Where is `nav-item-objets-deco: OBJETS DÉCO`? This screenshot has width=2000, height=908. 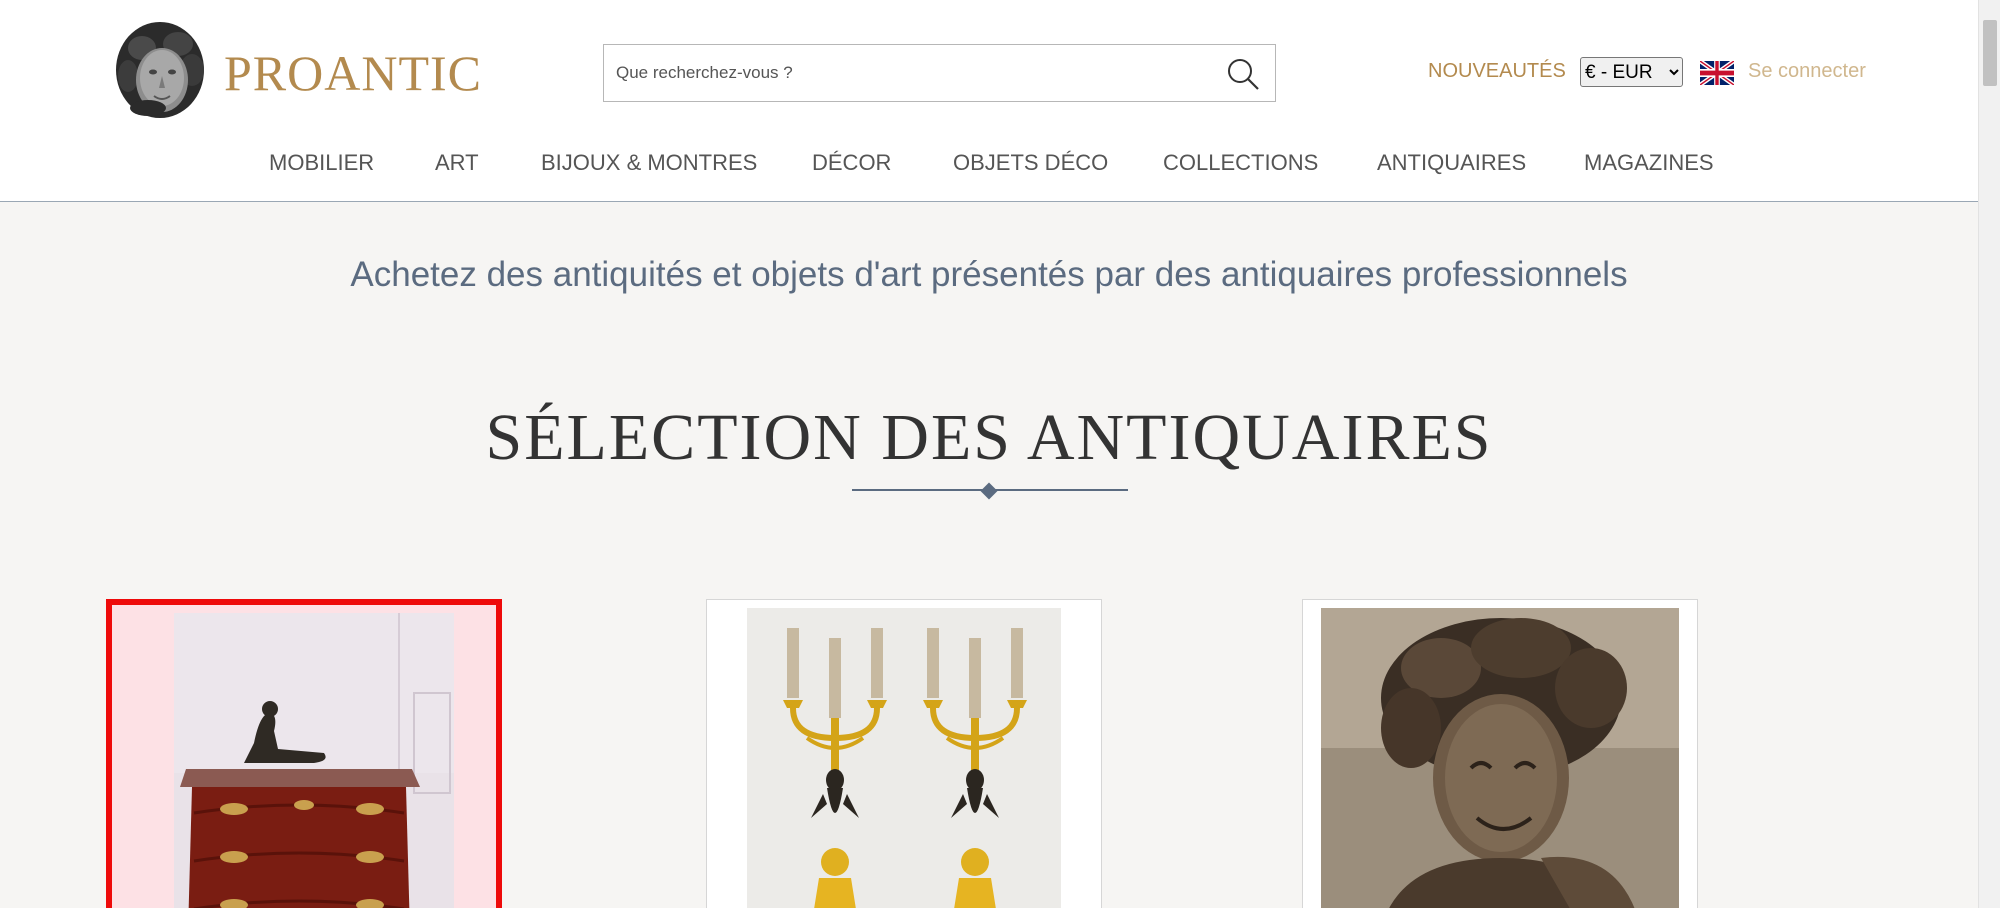
nav-item-objets-deco: OBJETS DÉCO is located at coordinates (1030, 163).